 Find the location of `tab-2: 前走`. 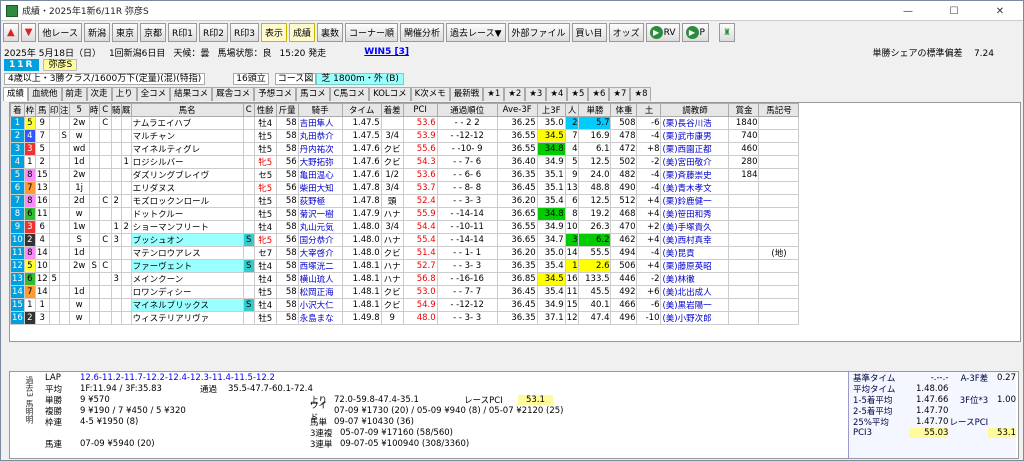

tab-2: 前走 is located at coordinates (74, 94).